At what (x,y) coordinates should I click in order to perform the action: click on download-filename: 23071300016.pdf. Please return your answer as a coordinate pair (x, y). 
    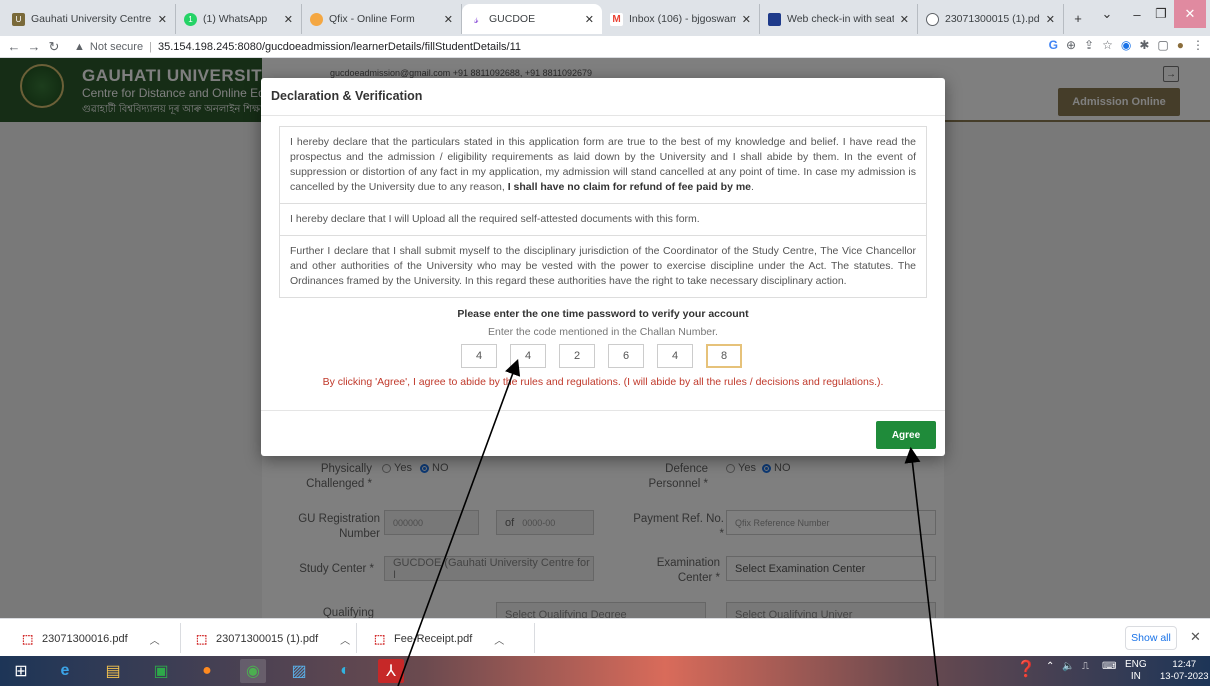
    Looking at the image, I should click on (85, 639).